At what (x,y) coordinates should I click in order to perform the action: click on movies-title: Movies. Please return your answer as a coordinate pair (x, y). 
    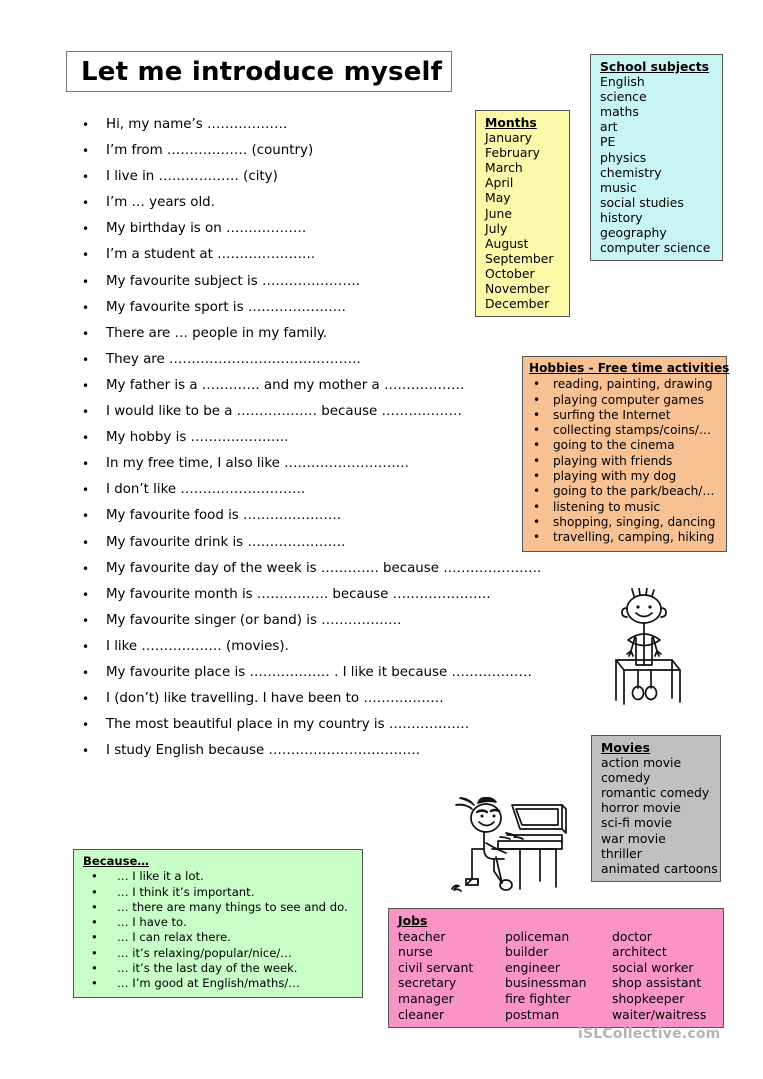
    Looking at the image, I should click on (625, 747).